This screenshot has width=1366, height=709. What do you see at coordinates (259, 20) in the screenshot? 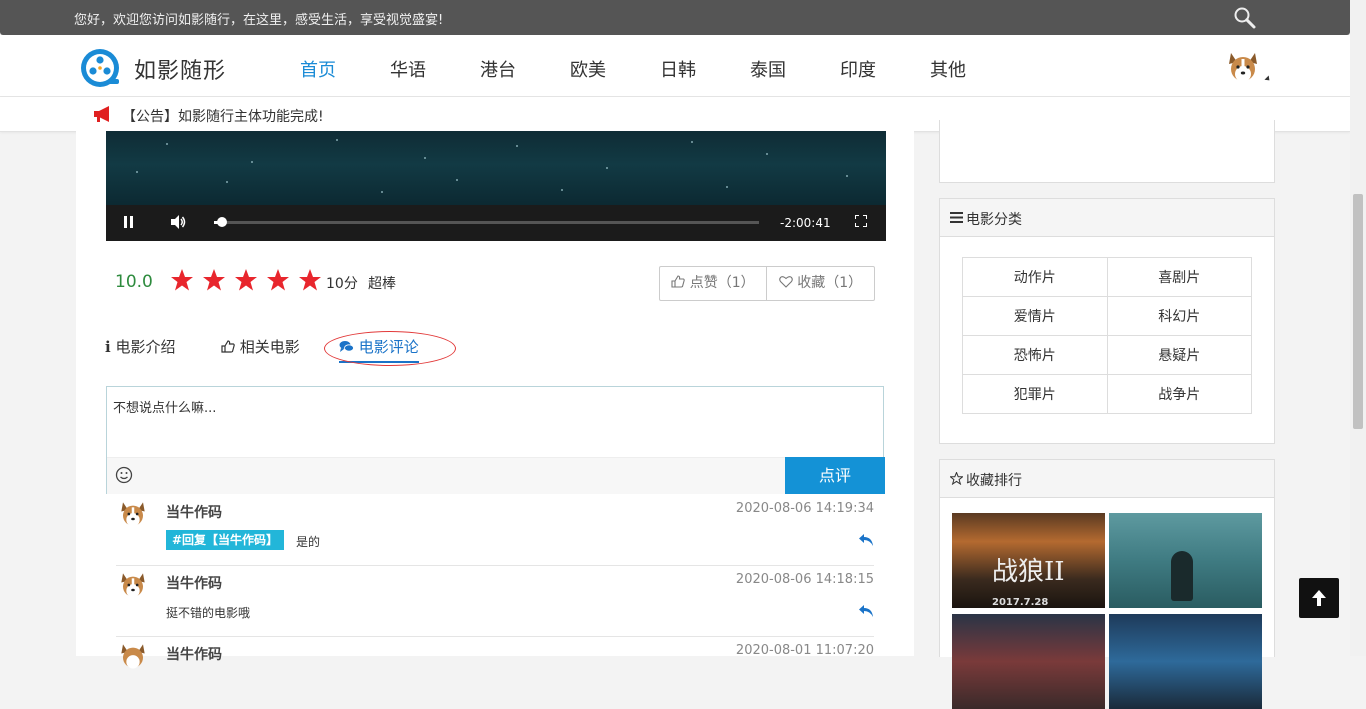
I see `welcome-text: 您好，欢迎您访问如影随行，在这里，感受生活，享受视觉盛宴!` at bounding box center [259, 20].